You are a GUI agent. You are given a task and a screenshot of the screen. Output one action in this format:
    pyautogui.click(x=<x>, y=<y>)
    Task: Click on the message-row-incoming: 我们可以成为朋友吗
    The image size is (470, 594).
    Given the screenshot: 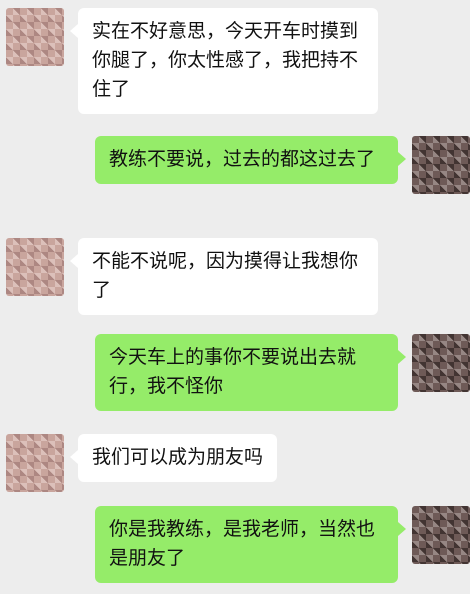 What is the action you would take?
    pyautogui.click(x=142, y=463)
    